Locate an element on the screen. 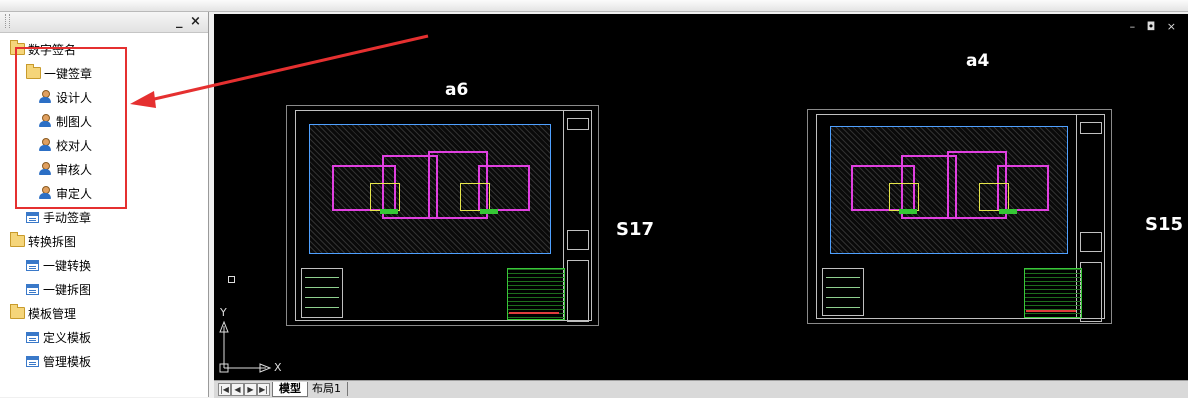 Image resolution: width=1188 pixels, height=398 pixels. drawing-sheet-right is located at coordinates (959, 216).